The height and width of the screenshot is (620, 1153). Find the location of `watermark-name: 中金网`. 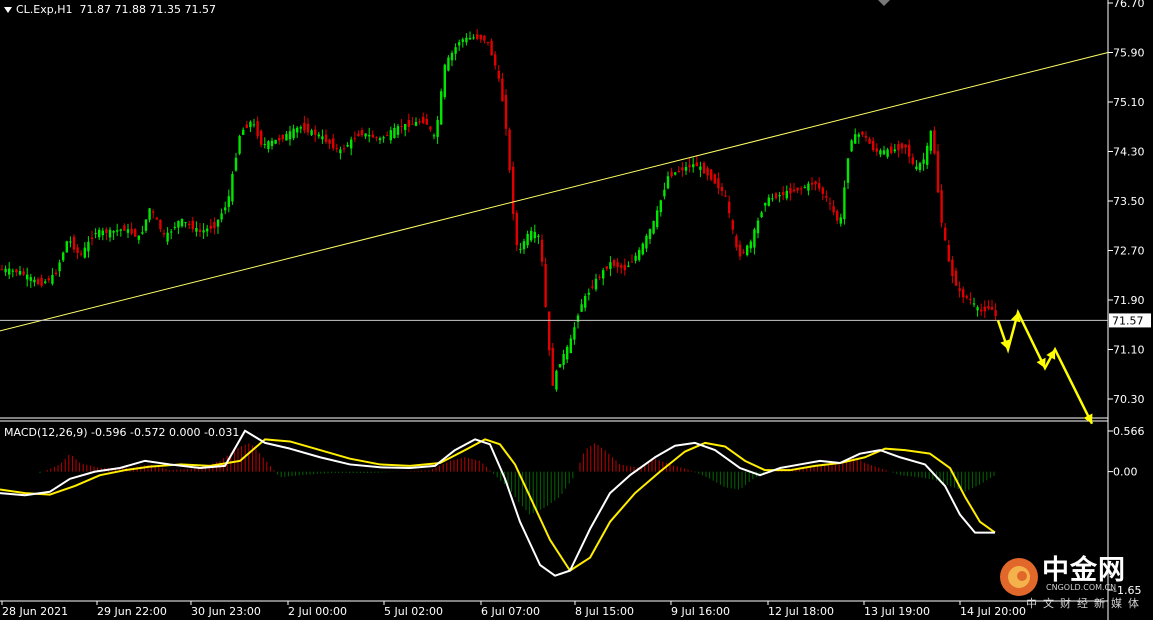

watermark-name: 中金网 is located at coordinates (1084, 570).